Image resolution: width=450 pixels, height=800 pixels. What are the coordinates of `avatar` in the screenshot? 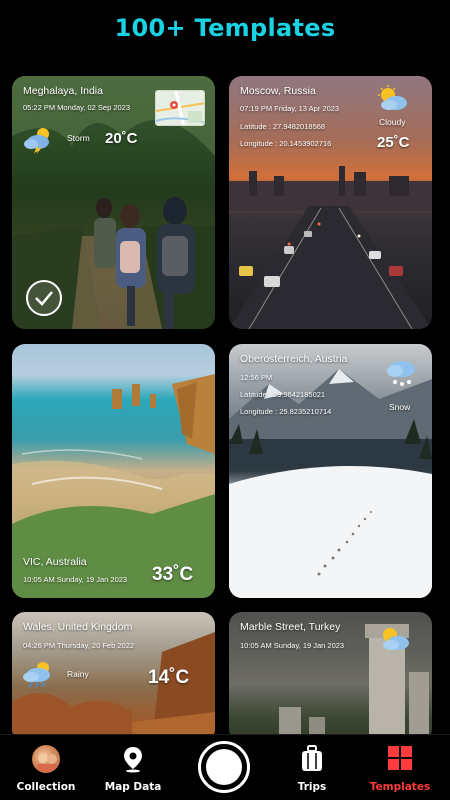 It's located at (46, 759).